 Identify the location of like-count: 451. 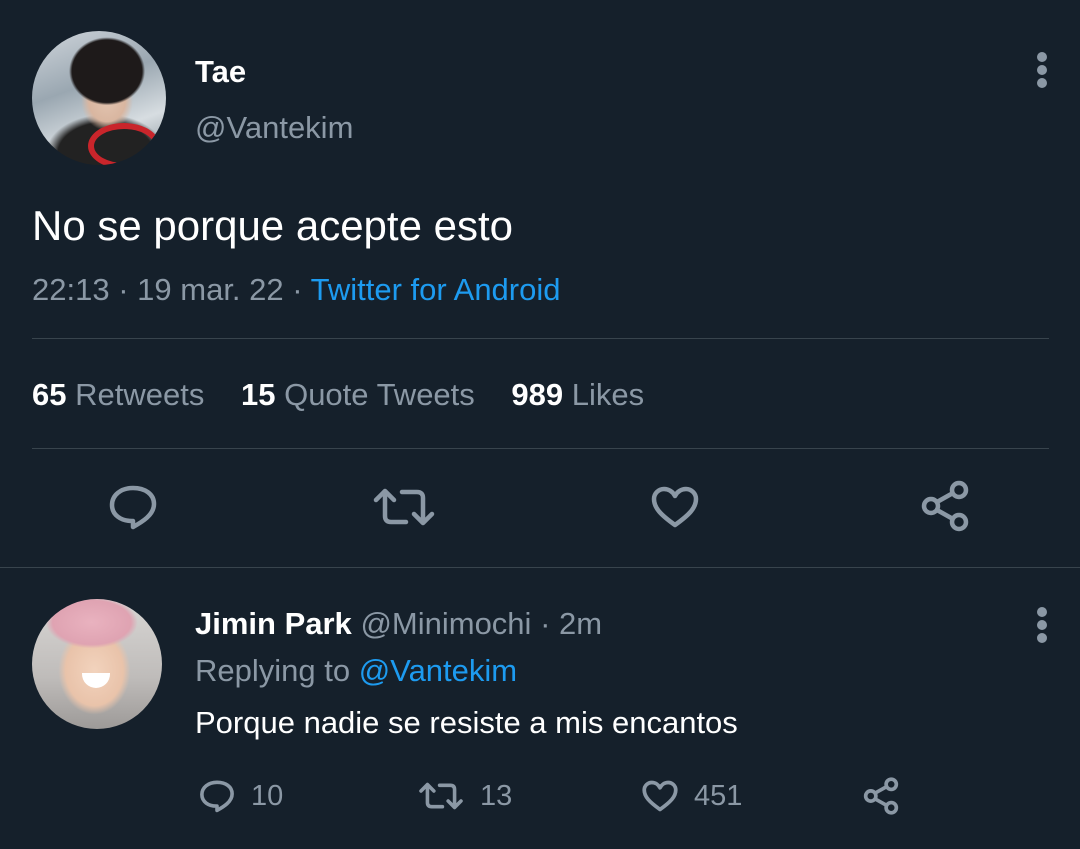
(718, 795).